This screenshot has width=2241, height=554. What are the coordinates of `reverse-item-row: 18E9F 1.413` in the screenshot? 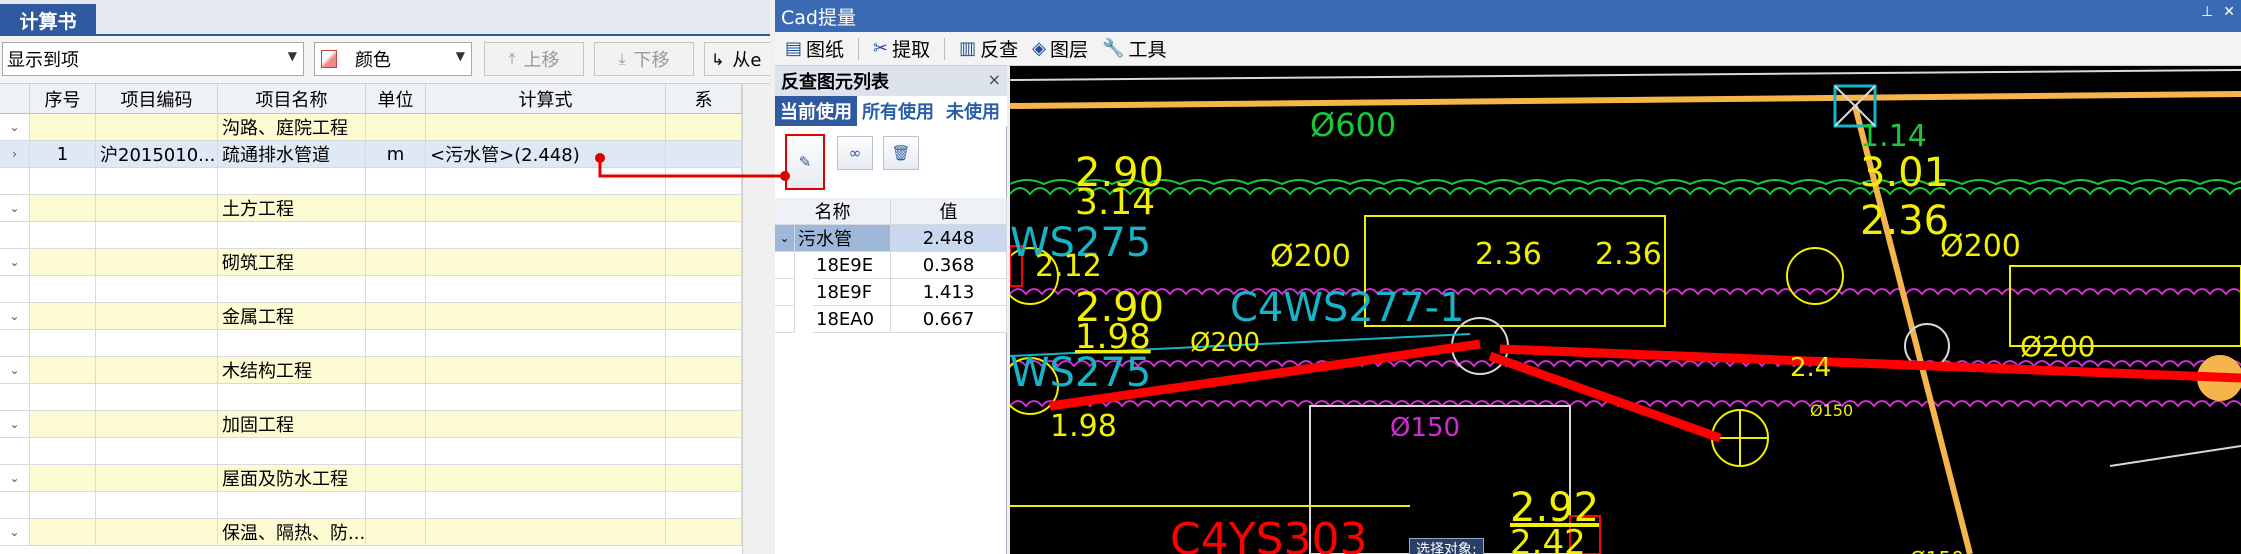 It's located at (891, 292).